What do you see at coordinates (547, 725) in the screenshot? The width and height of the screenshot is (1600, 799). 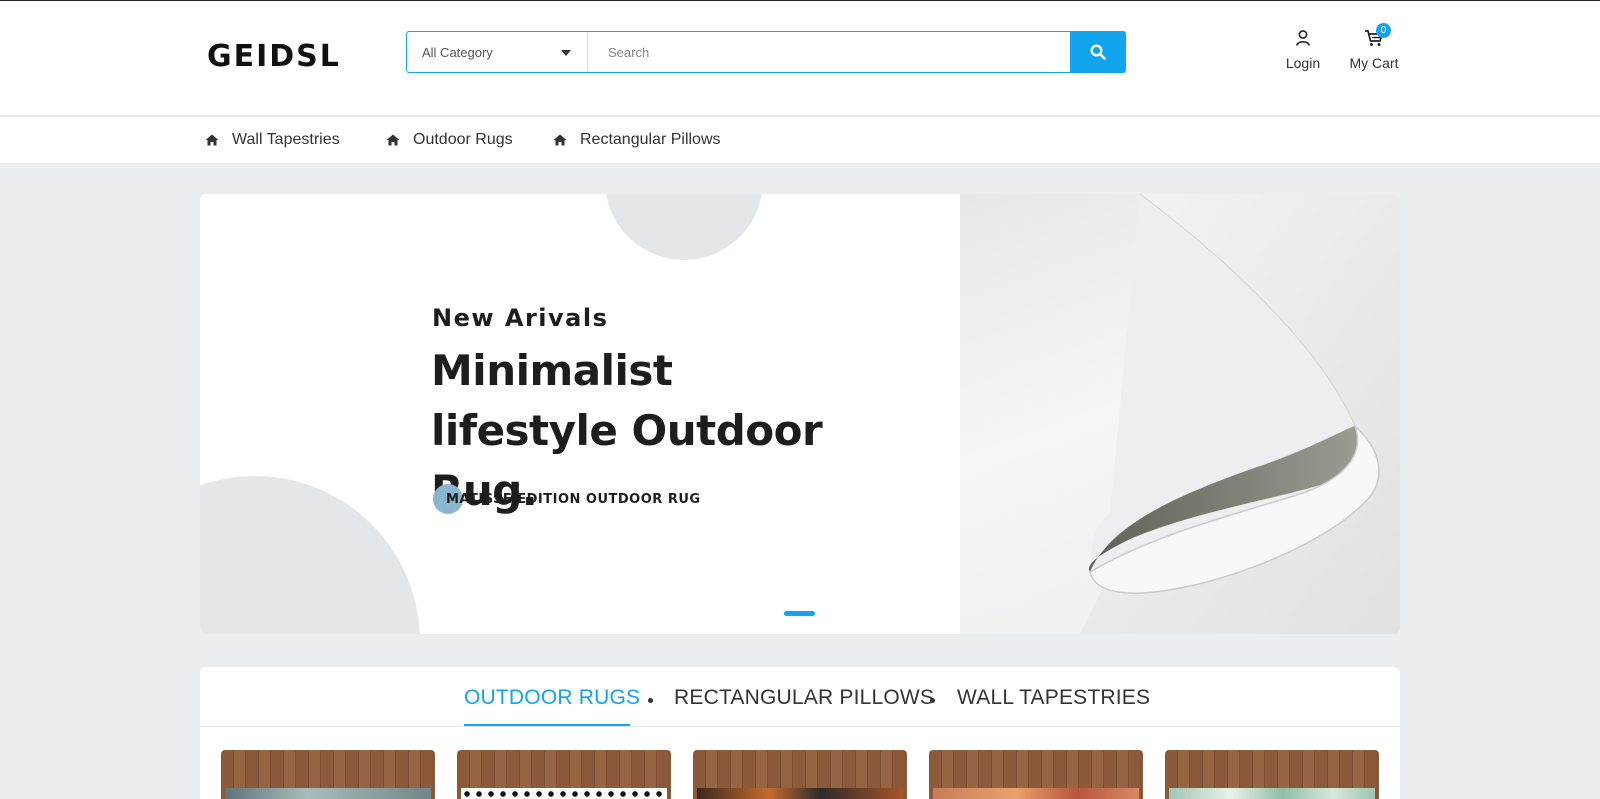 I see `active-tab-indicator` at bounding box center [547, 725].